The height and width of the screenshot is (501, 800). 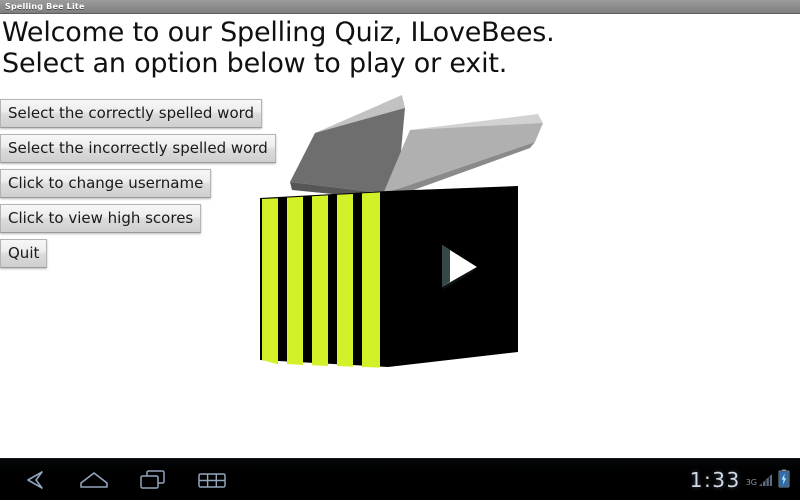 I want to click on menu-item-correct-spelling: Select the correctly spelled word, so click(x=131, y=113).